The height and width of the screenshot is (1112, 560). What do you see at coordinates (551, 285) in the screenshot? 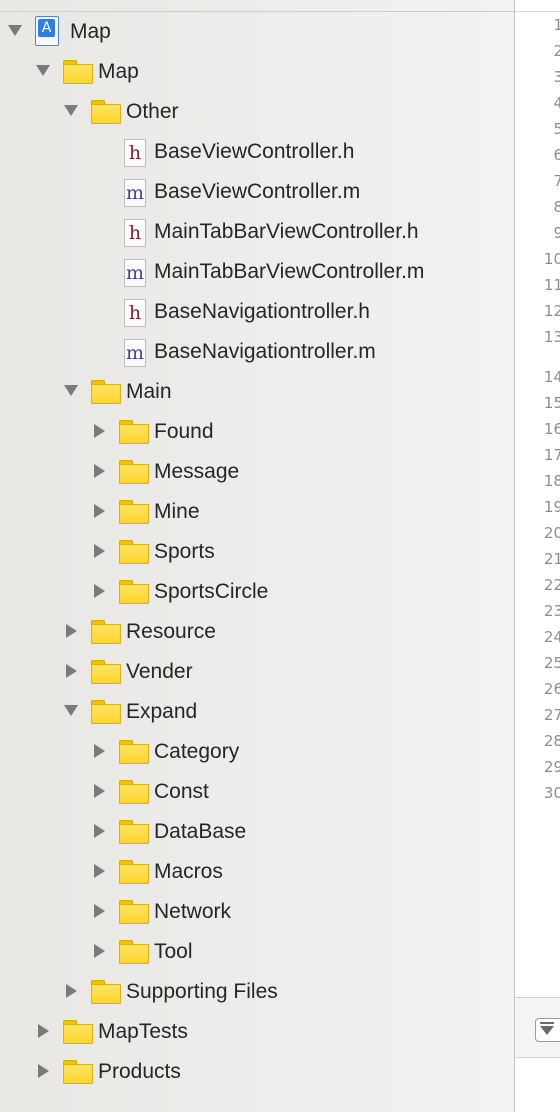
I see `line-number: 11` at bounding box center [551, 285].